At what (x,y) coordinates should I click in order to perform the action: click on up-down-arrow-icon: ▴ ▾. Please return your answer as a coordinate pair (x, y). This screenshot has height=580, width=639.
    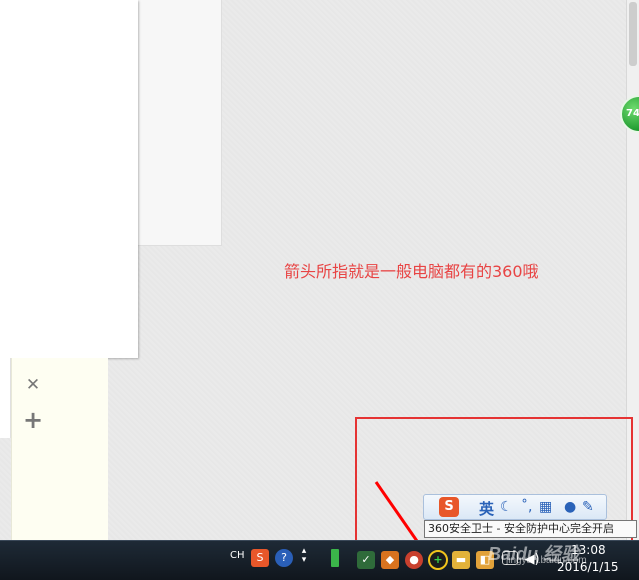
    Looking at the image, I should click on (304, 556).